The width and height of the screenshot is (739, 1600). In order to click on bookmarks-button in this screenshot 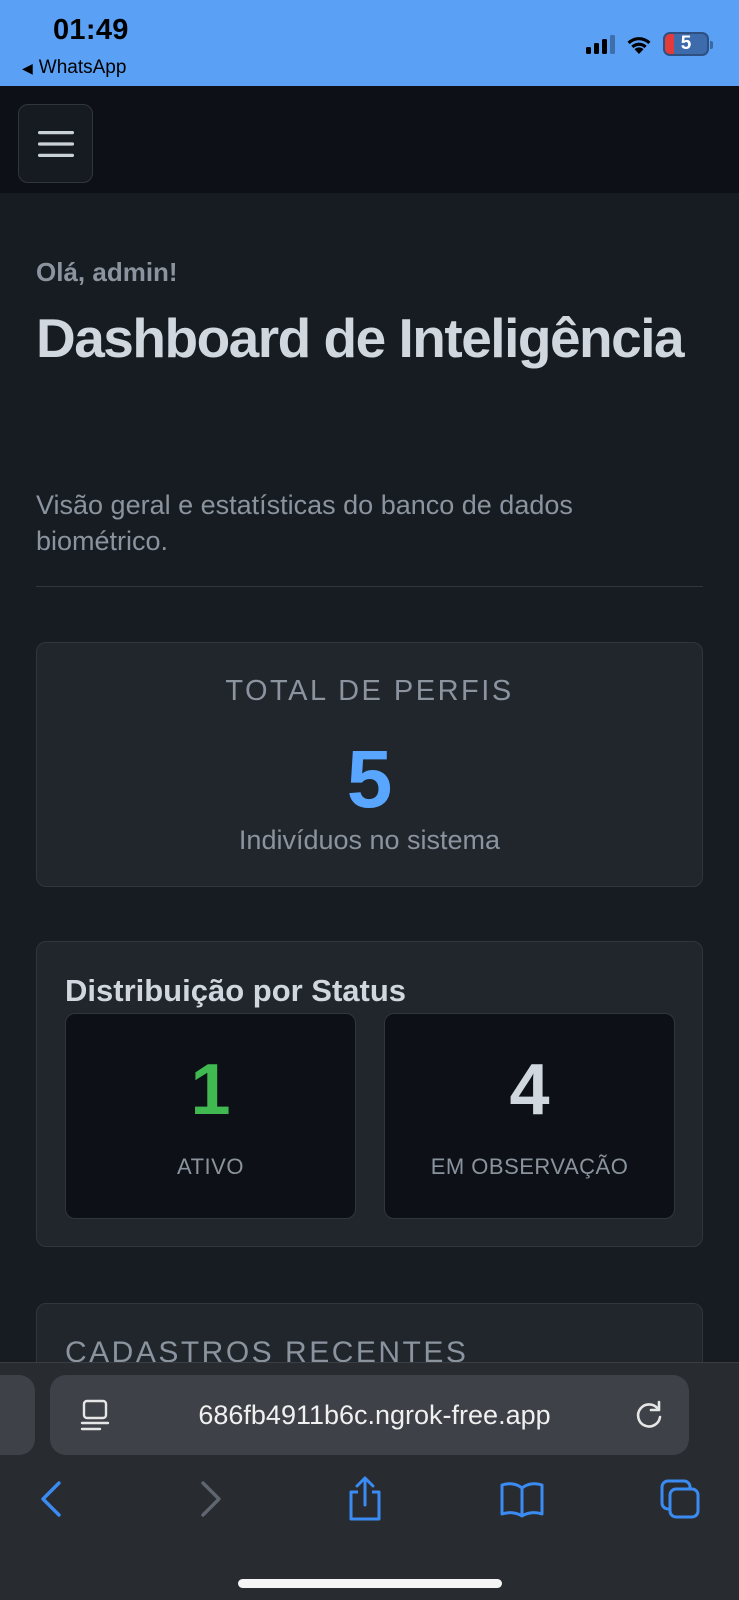, I will do `click(522, 1499)`.